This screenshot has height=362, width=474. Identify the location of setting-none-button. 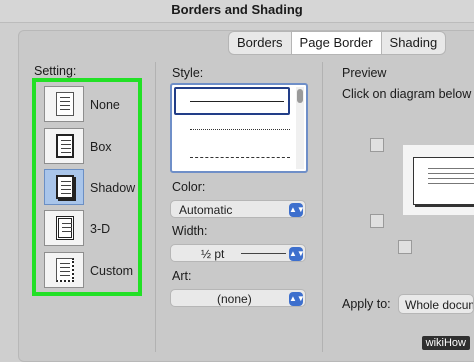
(64, 104).